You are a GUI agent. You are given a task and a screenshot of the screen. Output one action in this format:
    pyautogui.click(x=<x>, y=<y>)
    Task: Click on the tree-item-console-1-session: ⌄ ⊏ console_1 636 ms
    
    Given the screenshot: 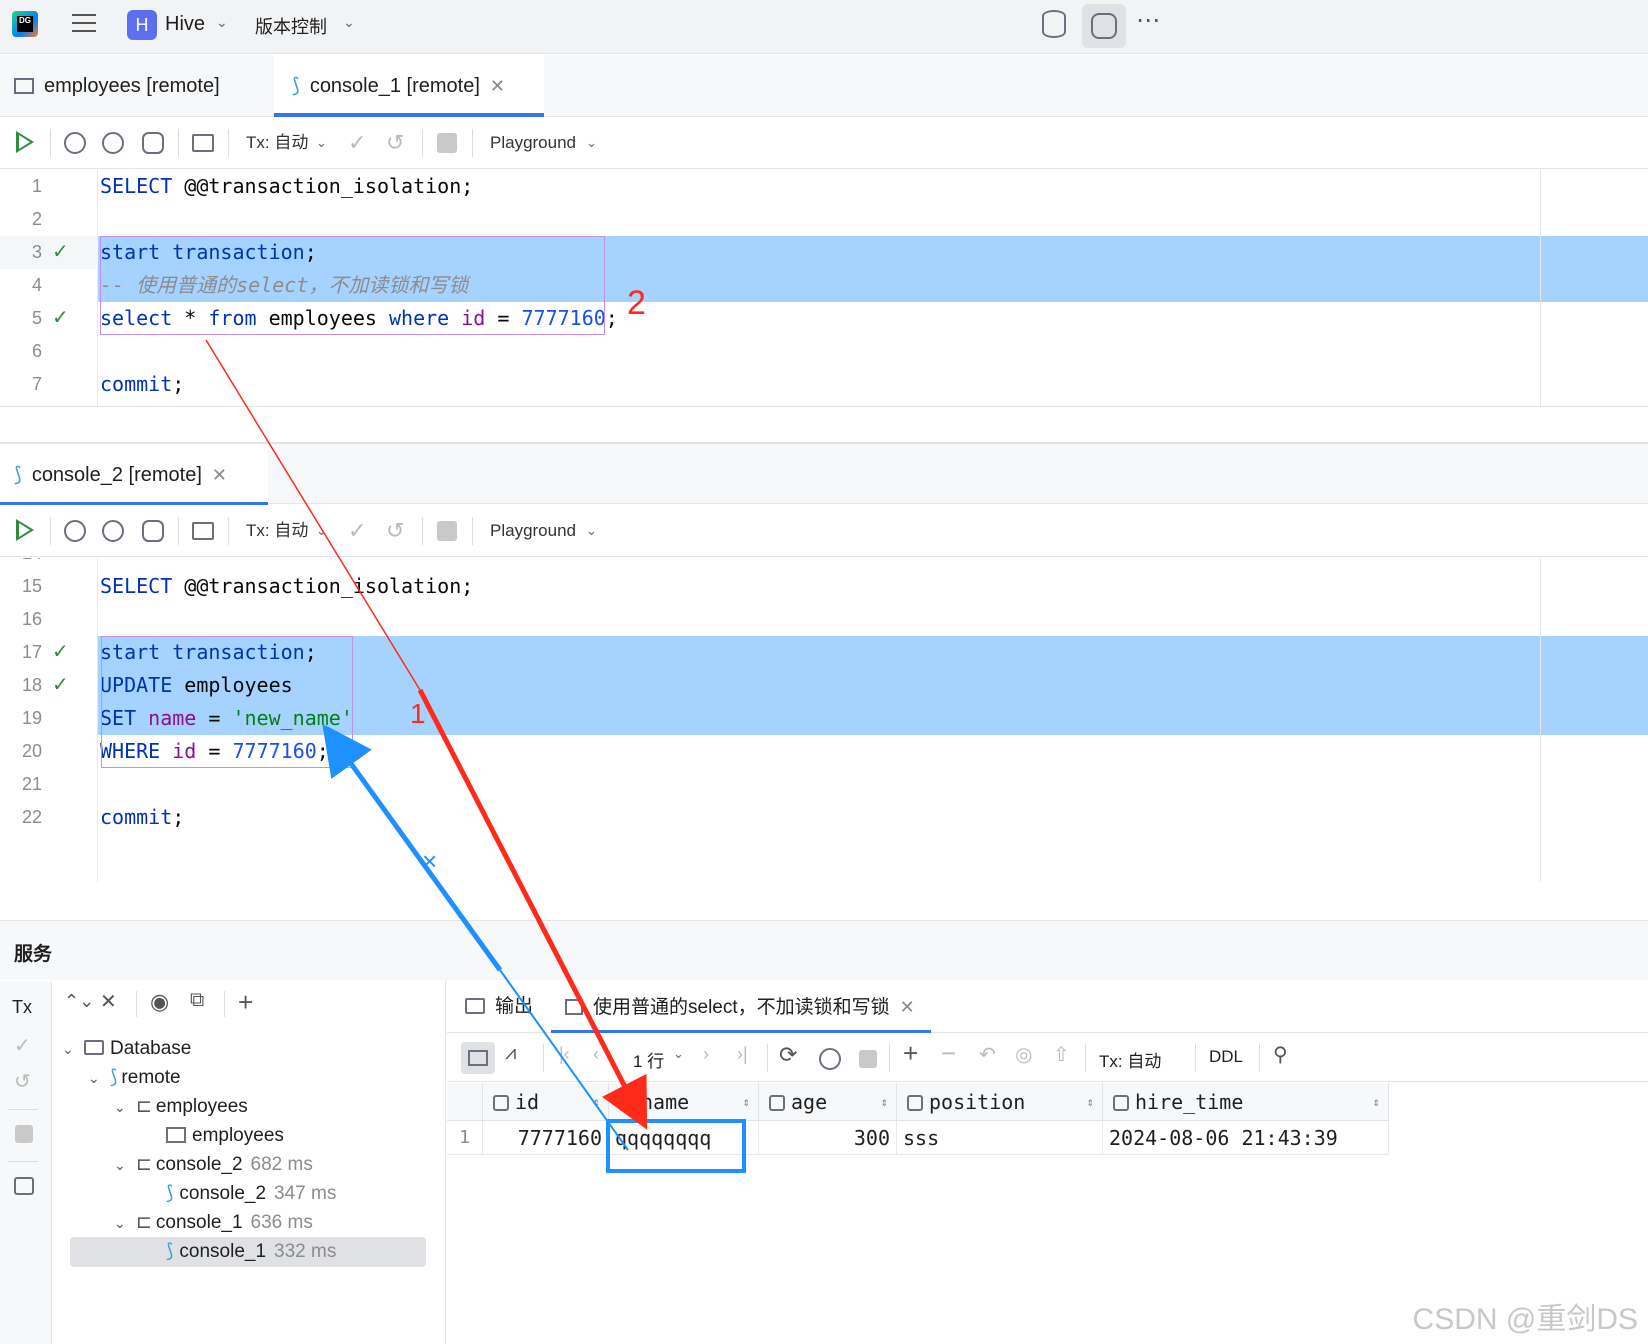 What is the action you would take?
    pyautogui.click(x=213, y=1223)
    